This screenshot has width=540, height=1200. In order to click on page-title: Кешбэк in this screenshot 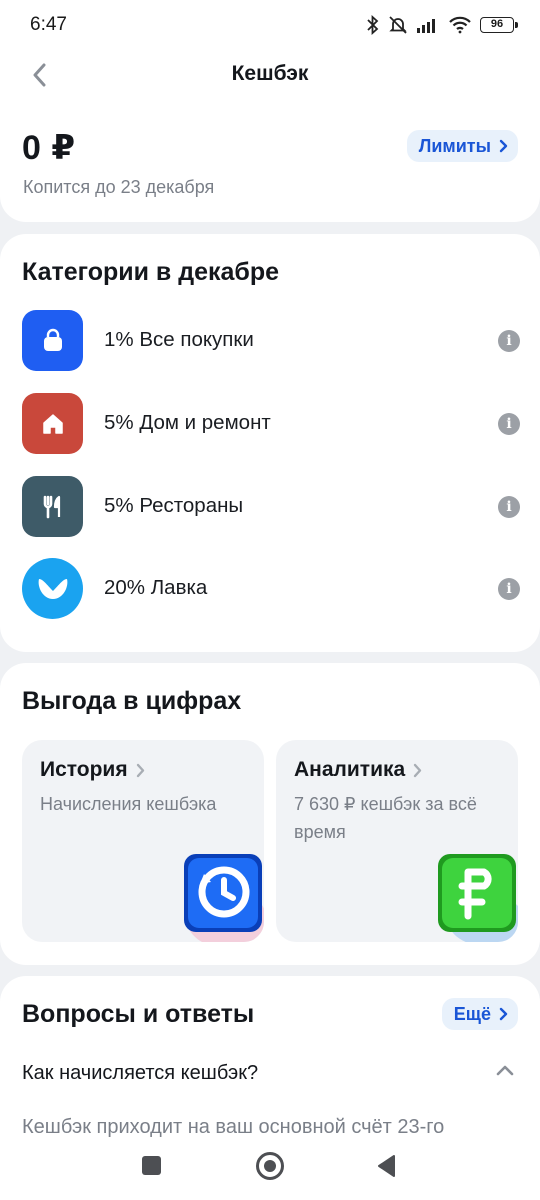, I will do `click(270, 73)`.